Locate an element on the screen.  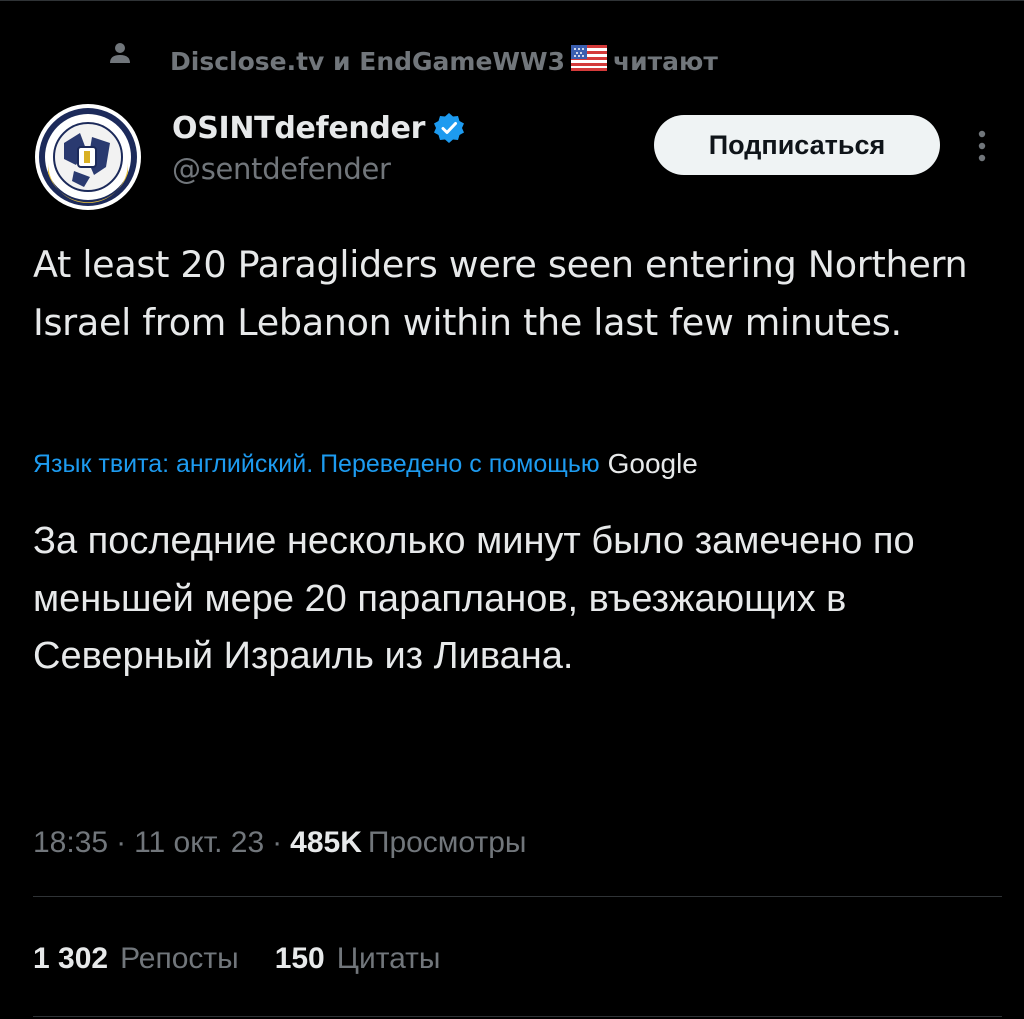
quotes-label: Цитаты is located at coordinates (388, 958).